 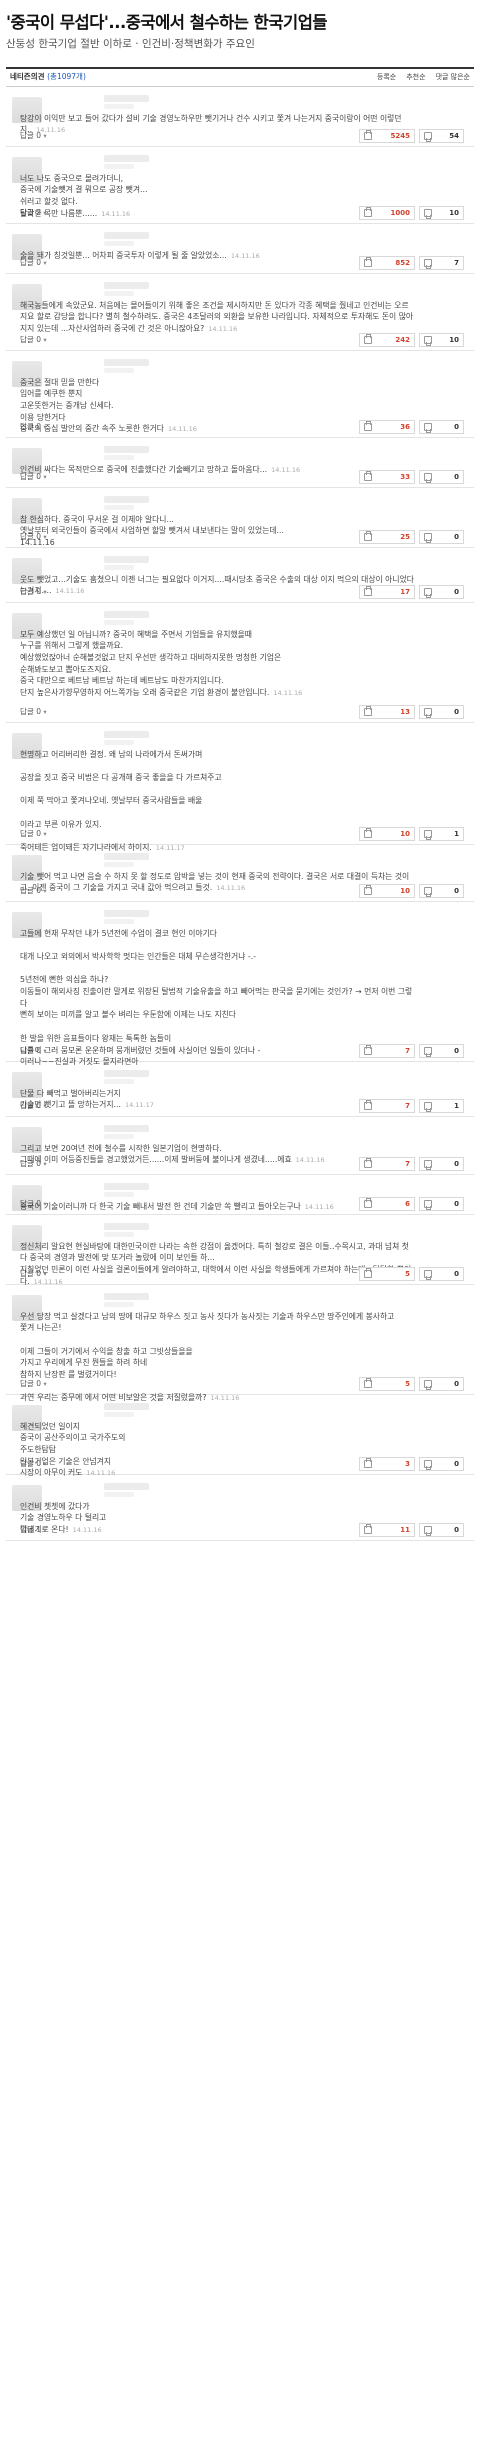 I want to click on chevron-down-icon: ▾, so click(x=45, y=1050).